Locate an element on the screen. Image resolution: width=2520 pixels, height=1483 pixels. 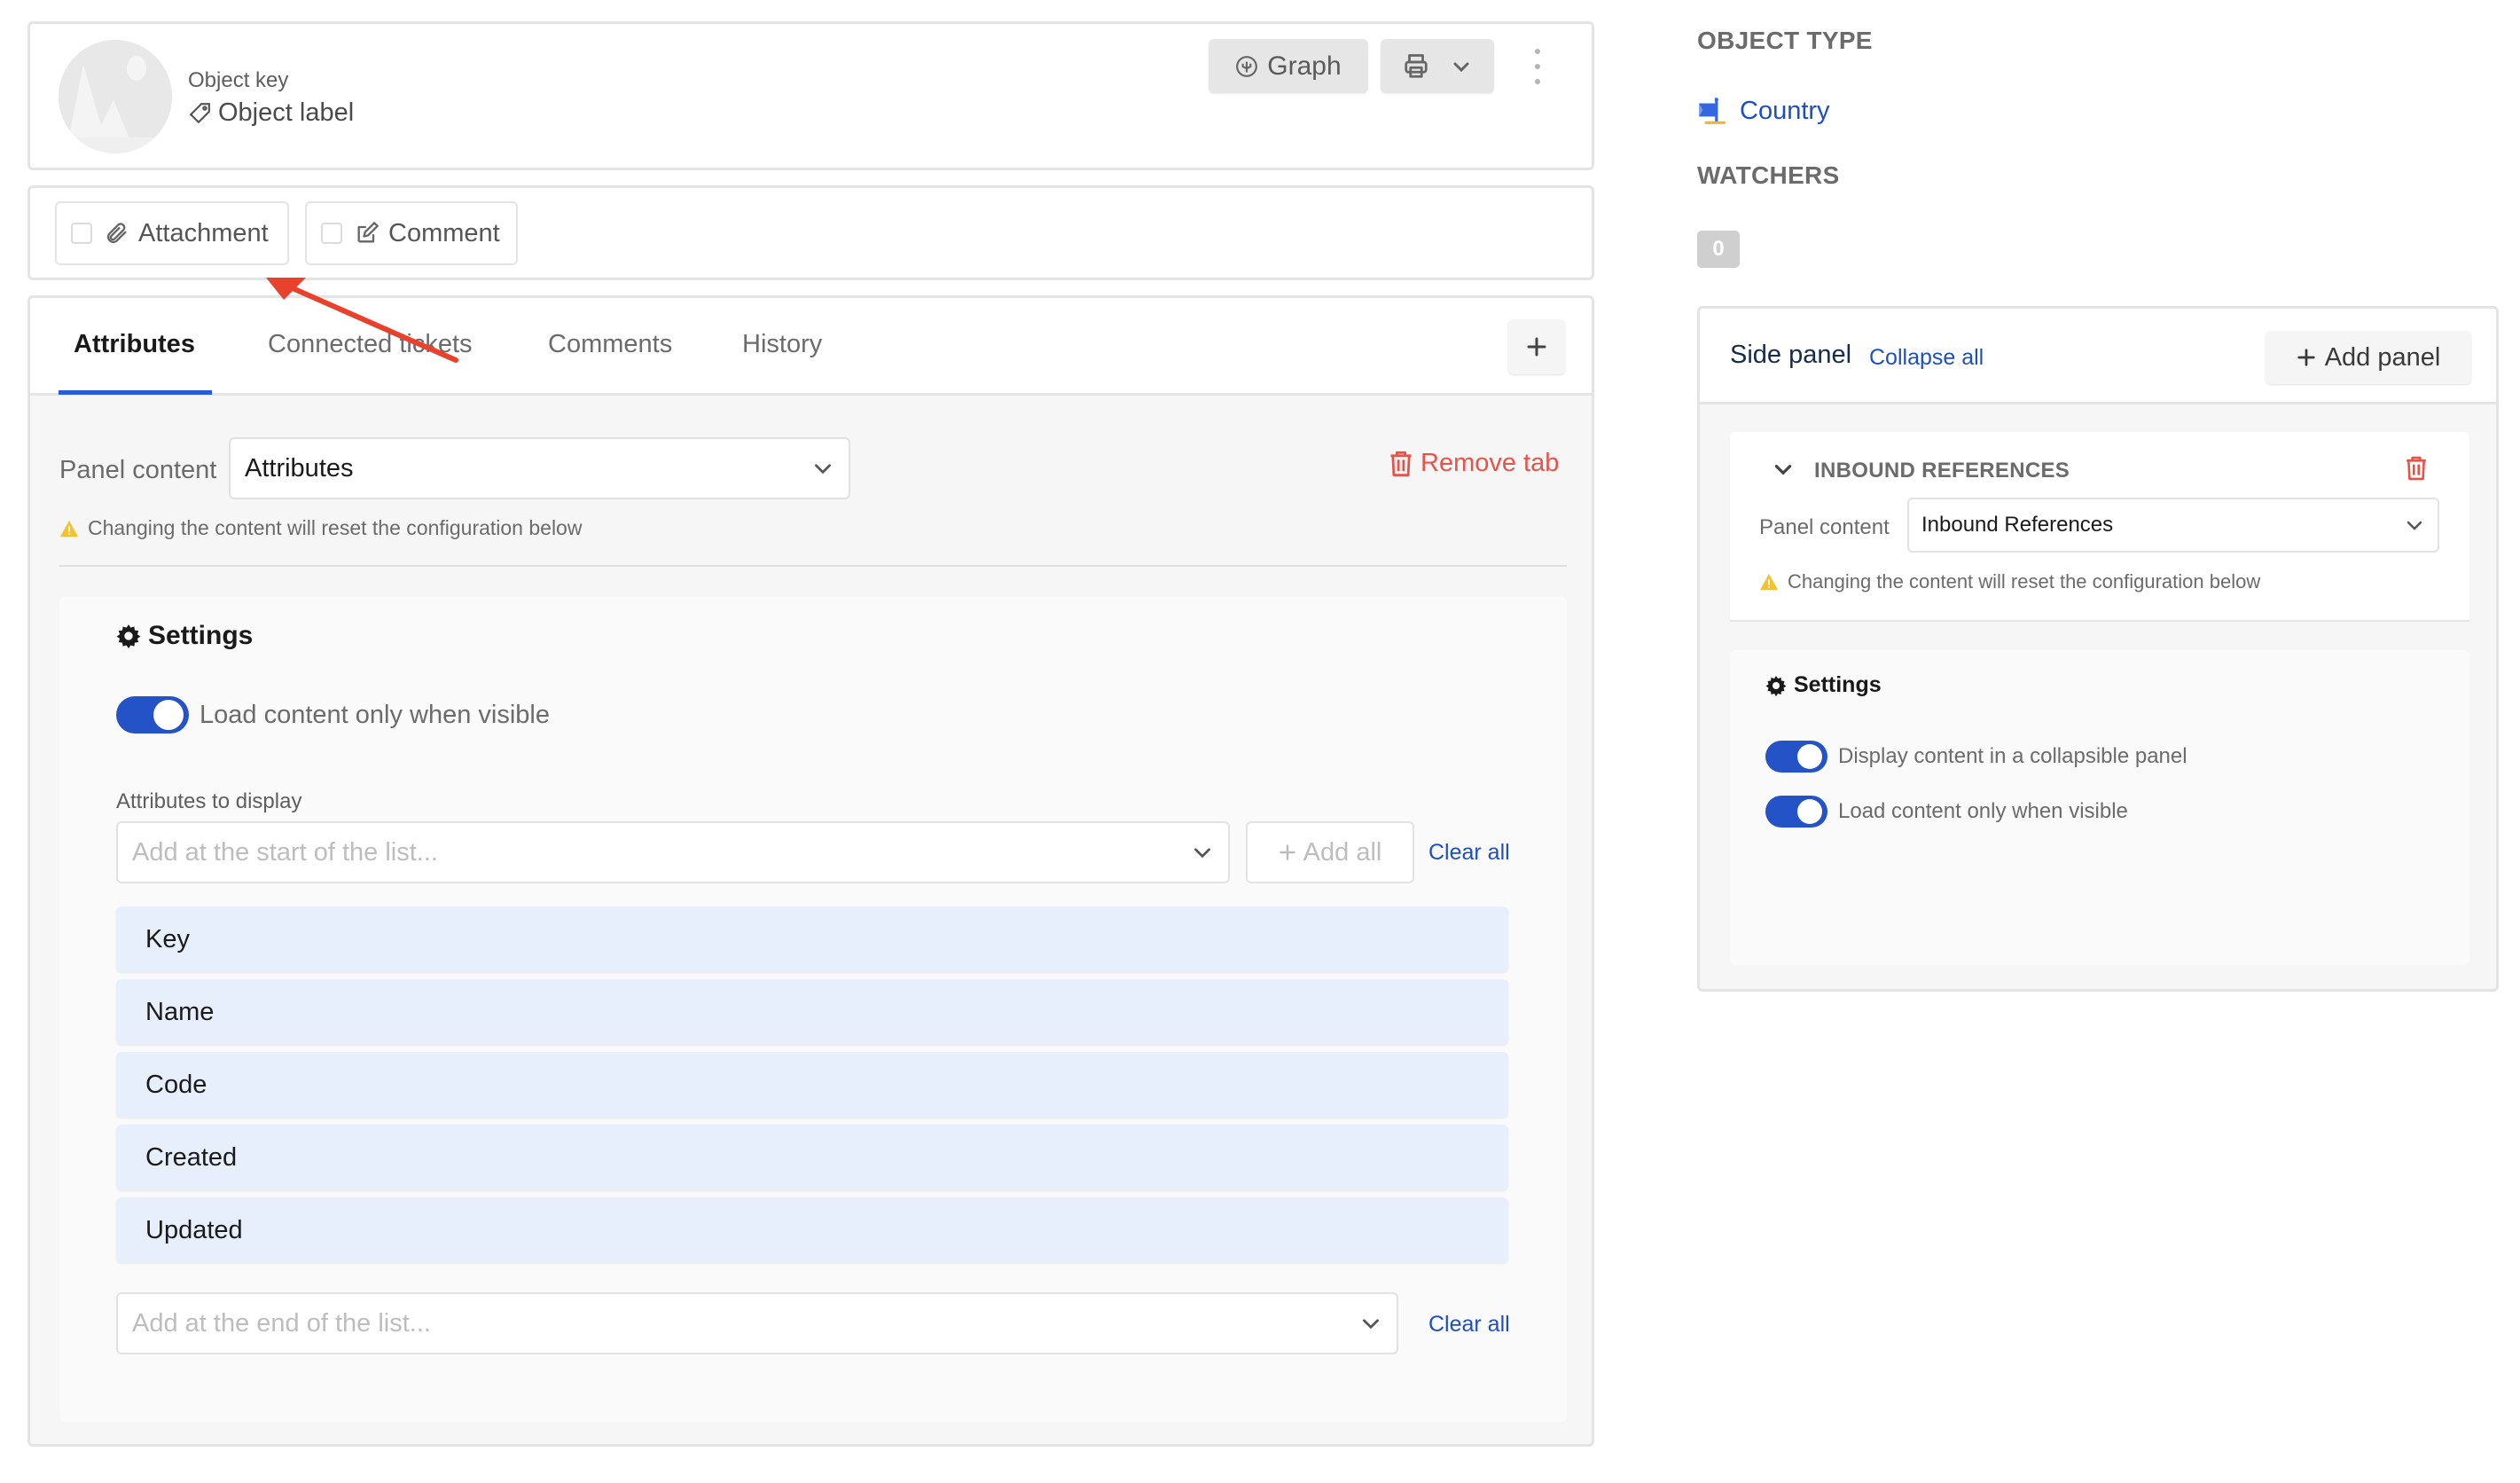
quick-actions-card: Attachment Comment is located at coordinates (810, 232).